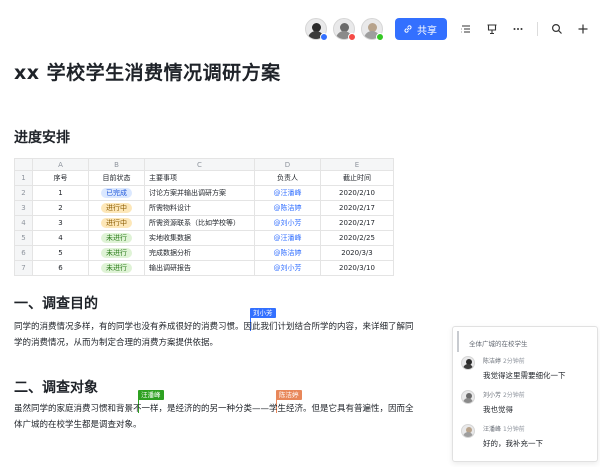 The height and width of the screenshot is (467, 600). Describe the element at coordinates (540, 394) in the screenshot. I see `comment-meta: 刘小芳 2分钟前` at that location.